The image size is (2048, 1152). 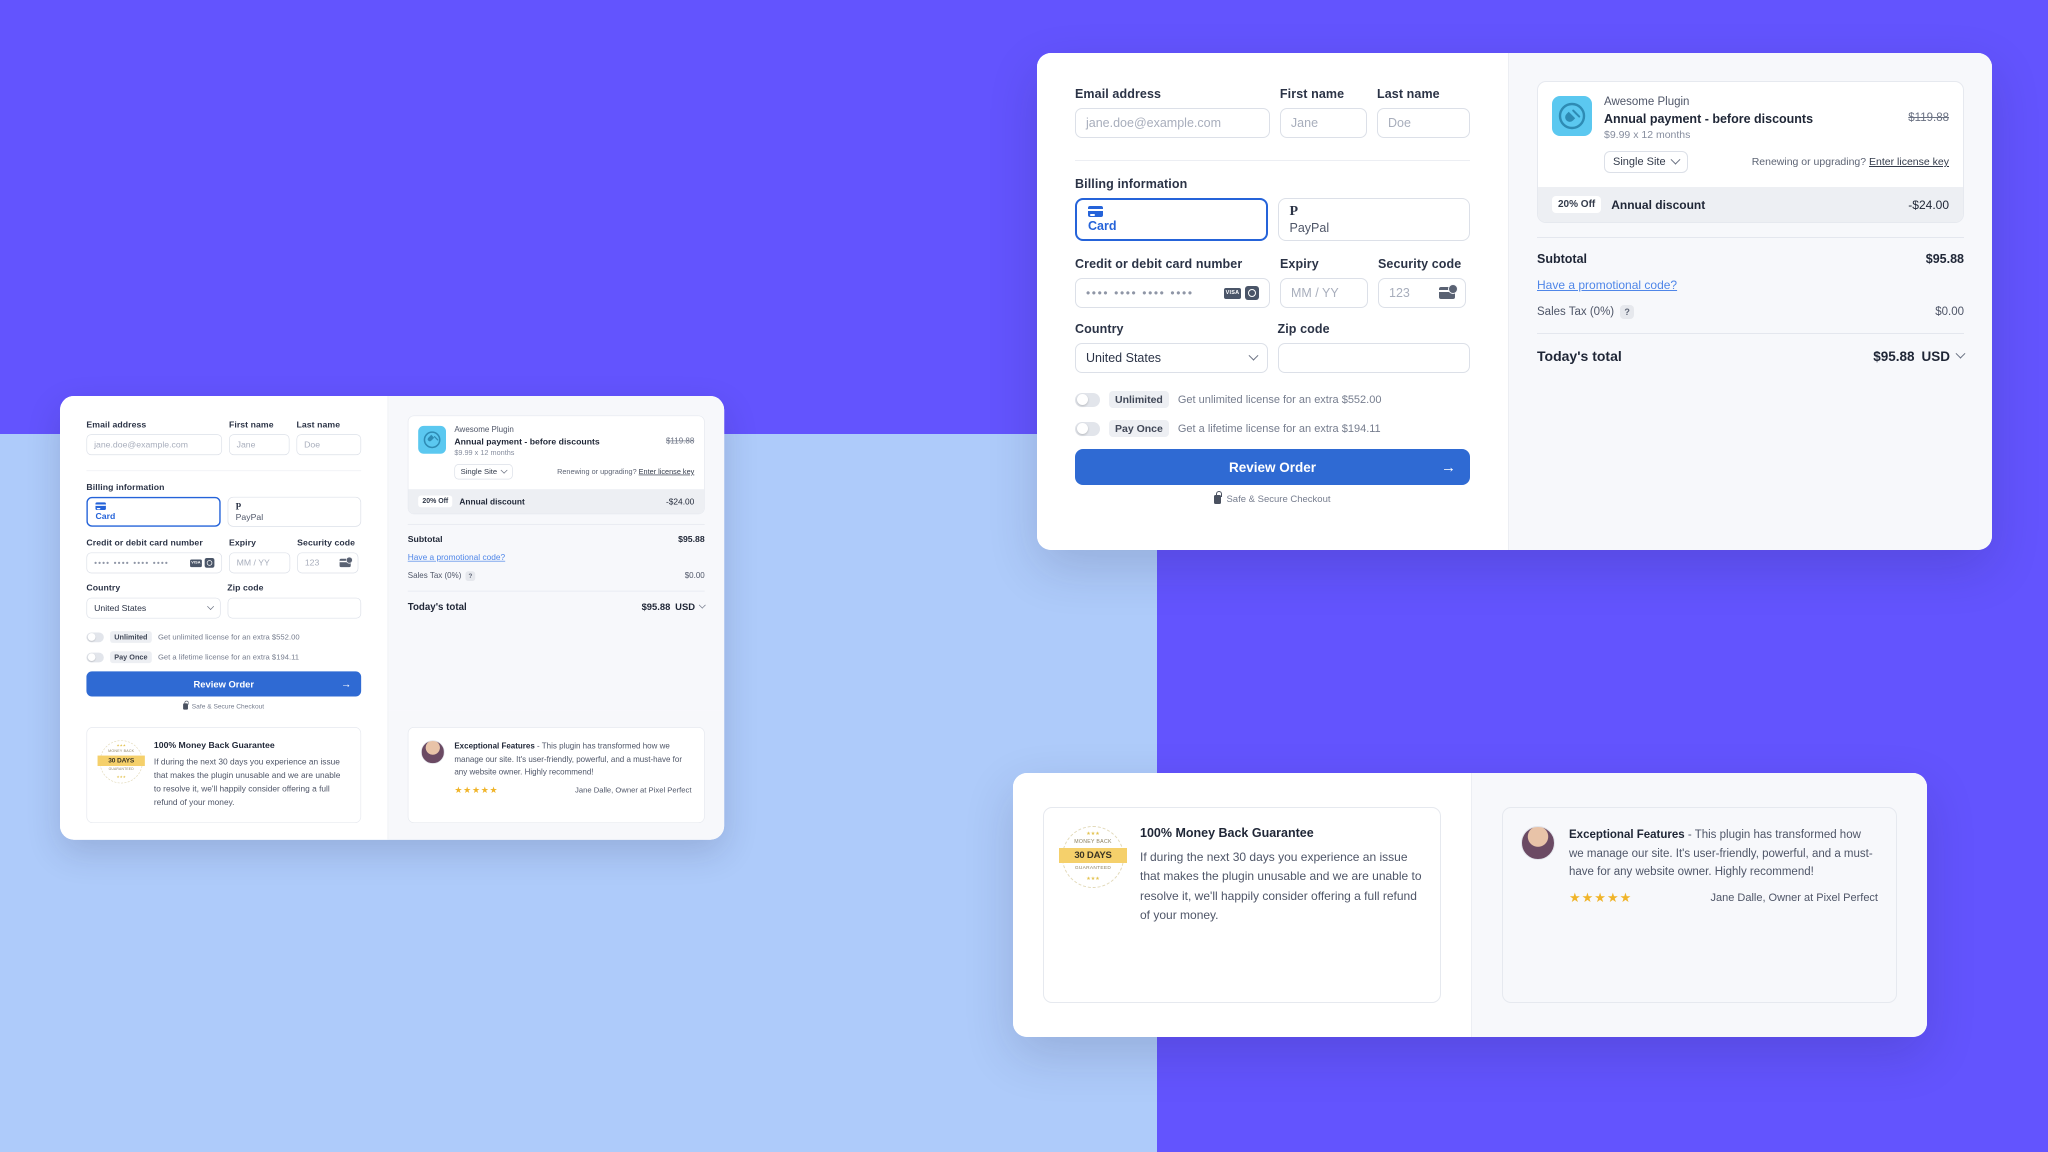 What do you see at coordinates (1750, 312) in the screenshot?
I see `sales-tax-row: Sales Tax (0%) ? $0.00` at bounding box center [1750, 312].